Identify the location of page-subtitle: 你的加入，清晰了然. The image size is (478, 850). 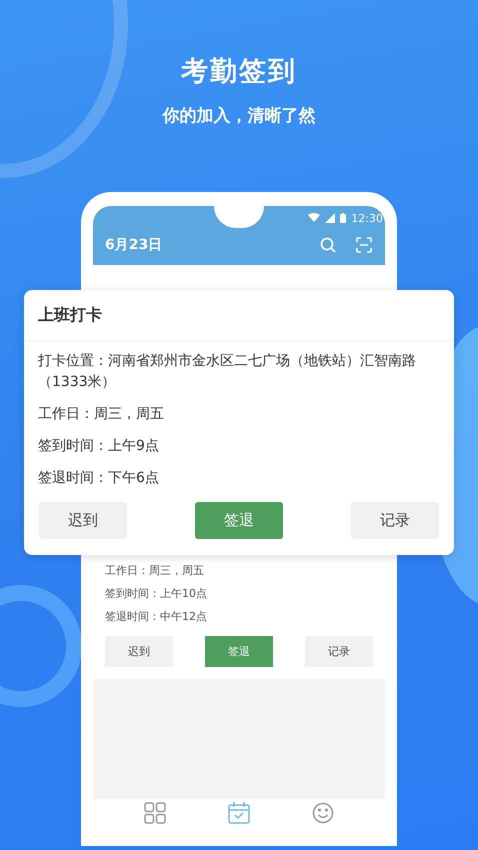
(238, 116).